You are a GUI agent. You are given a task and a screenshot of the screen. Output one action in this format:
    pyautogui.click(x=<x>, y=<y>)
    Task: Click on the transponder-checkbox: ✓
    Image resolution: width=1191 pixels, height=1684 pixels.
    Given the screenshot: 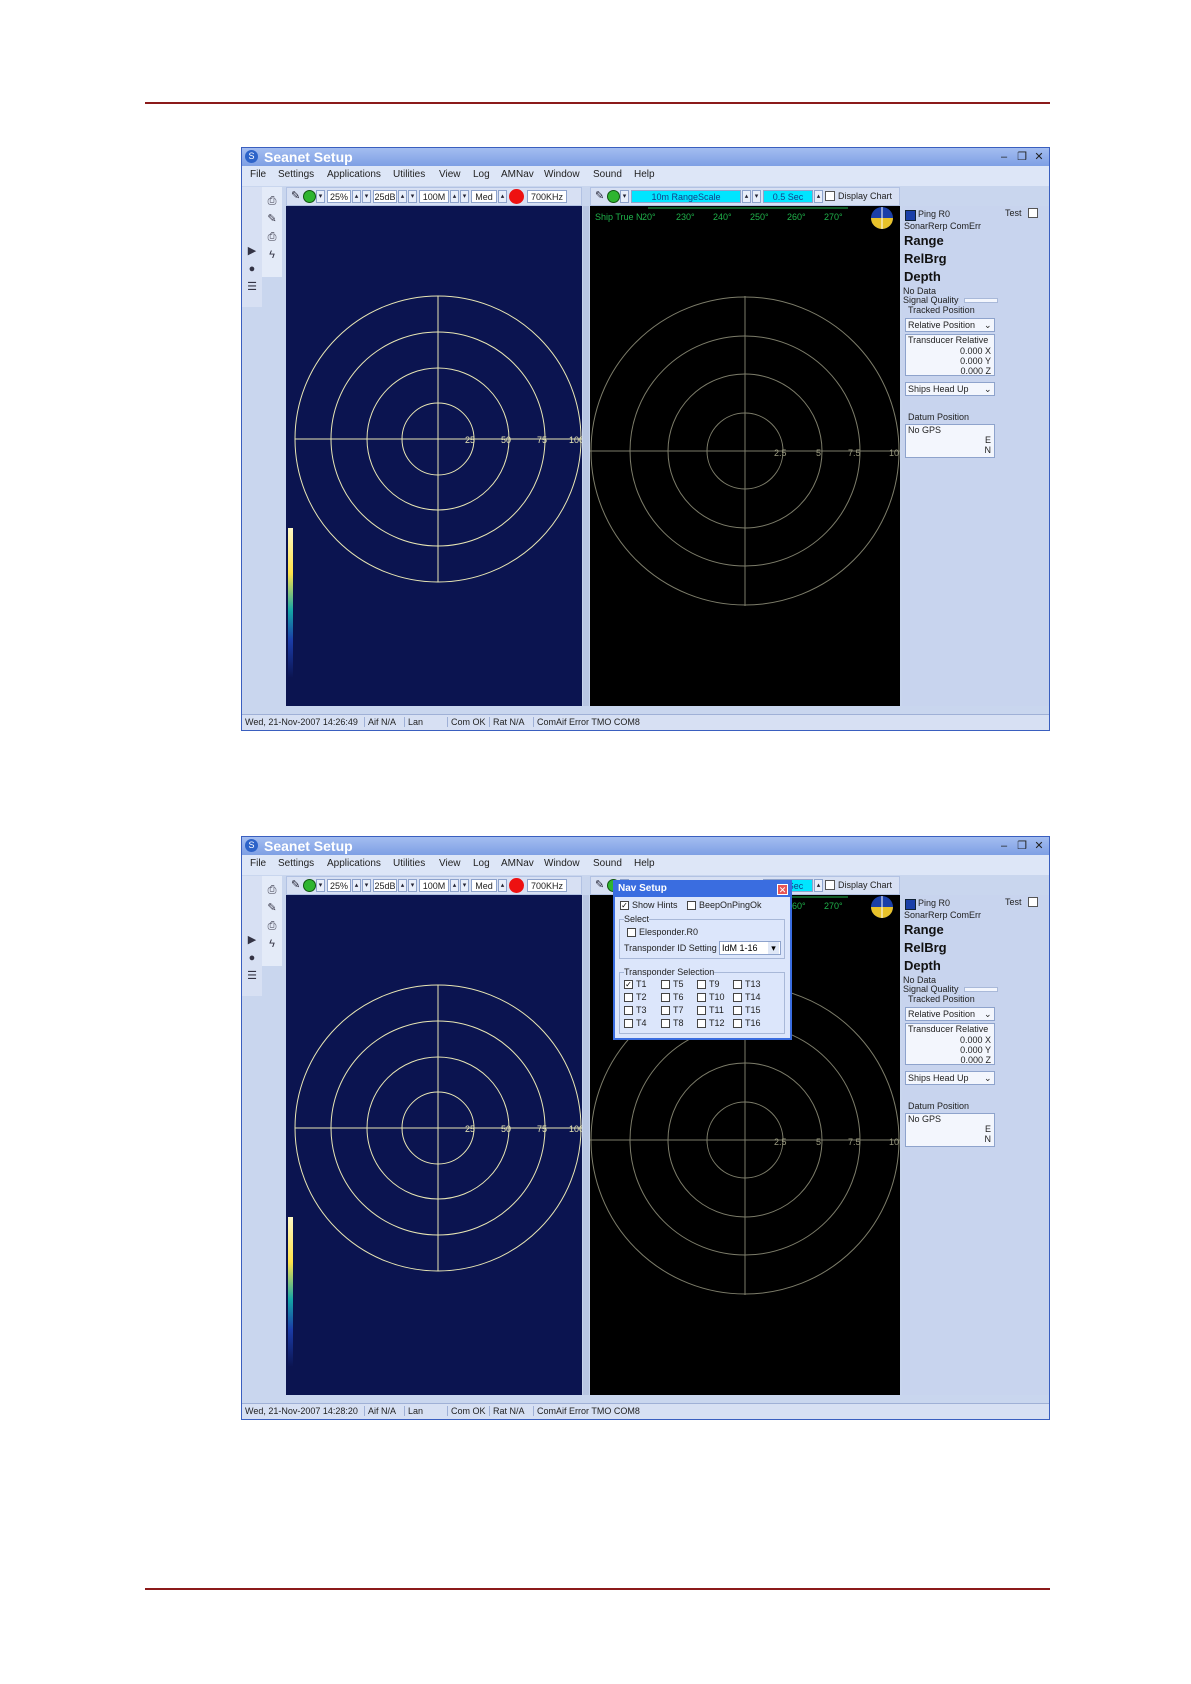 What is the action you would take?
    pyautogui.click(x=628, y=984)
    